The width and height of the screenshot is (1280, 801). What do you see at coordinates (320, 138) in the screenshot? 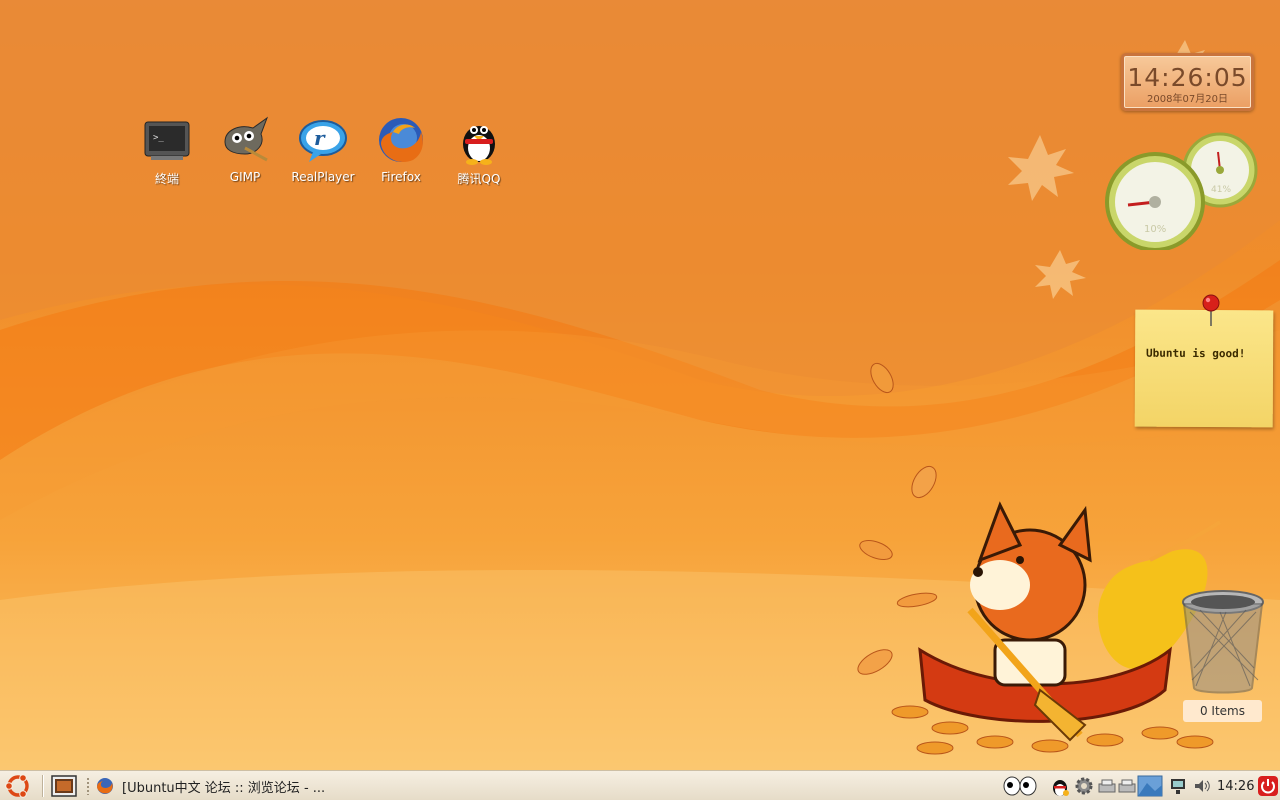
I see `svg-text: r` at bounding box center [320, 138].